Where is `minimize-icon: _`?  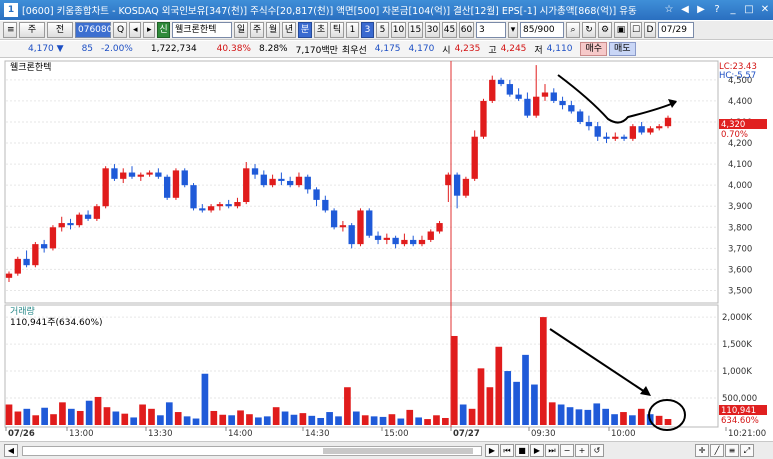
minimize-icon: _ is located at coordinates (733, 10).